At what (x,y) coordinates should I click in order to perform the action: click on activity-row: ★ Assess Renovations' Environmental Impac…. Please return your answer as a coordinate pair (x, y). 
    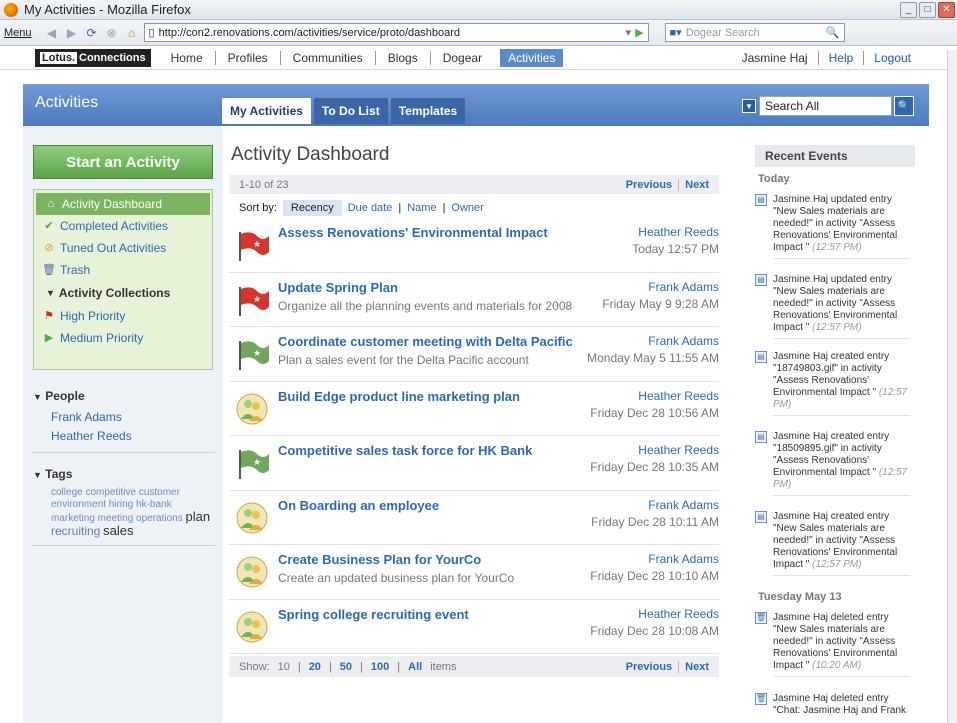
    Looking at the image, I should click on (474, 245).